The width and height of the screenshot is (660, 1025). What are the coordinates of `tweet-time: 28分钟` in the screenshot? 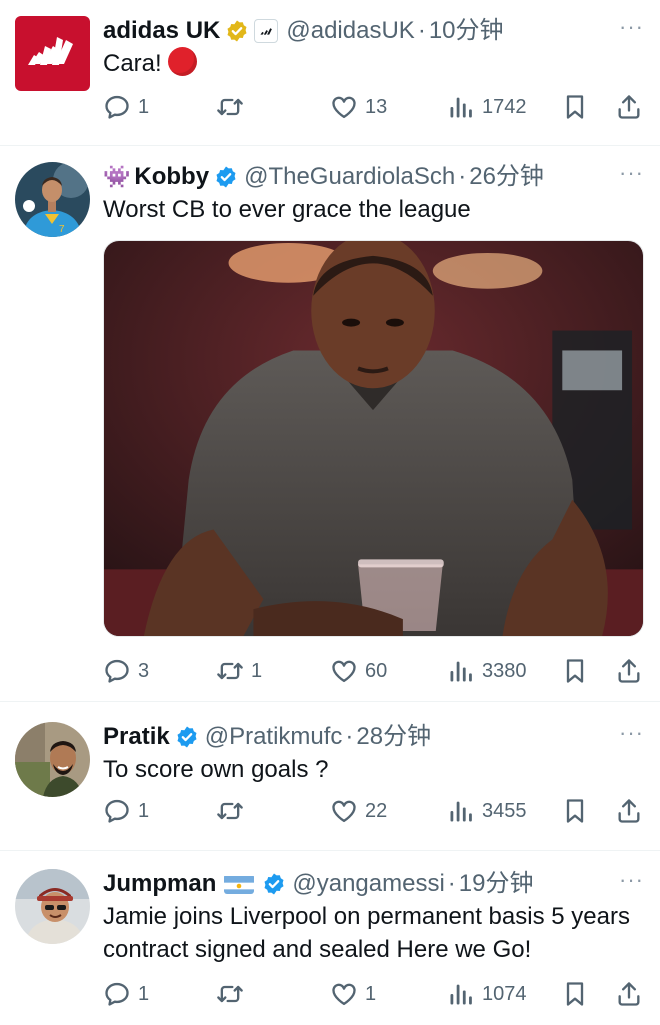 It's located at (393, 737).